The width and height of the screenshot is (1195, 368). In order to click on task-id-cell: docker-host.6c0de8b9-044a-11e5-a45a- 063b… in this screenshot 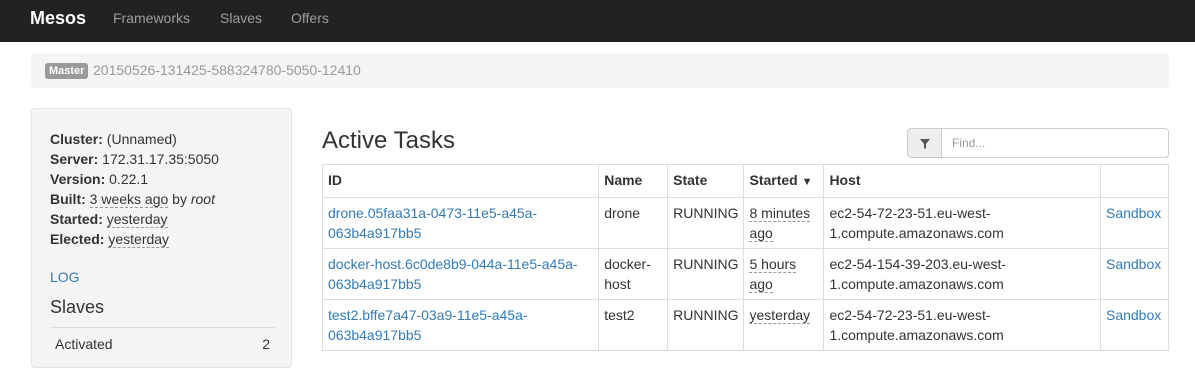, I will do `click(460, 274)`.